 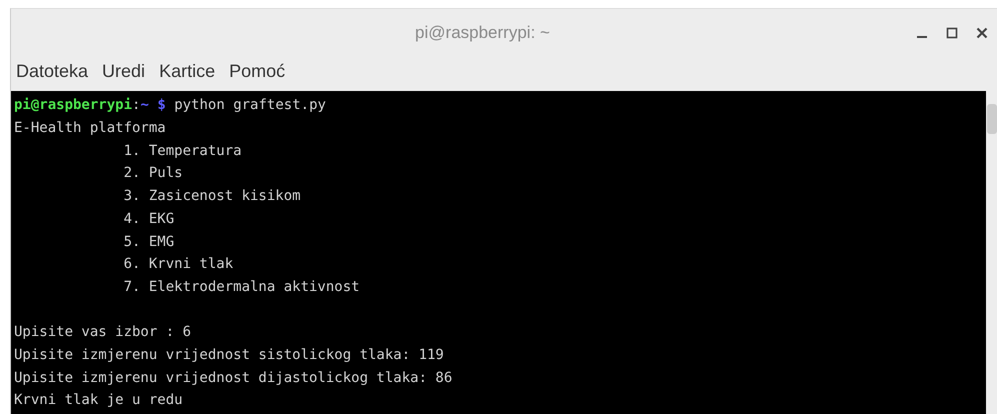 I want to click on menu-item: Pomoć, so click(x=257, y=71).